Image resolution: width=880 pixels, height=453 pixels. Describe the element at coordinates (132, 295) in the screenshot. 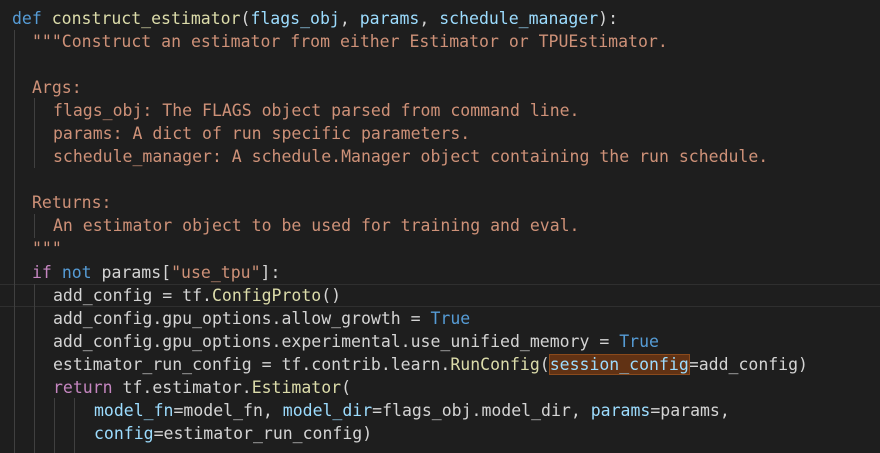

I see `code-text: add_config = tf.` at that location.